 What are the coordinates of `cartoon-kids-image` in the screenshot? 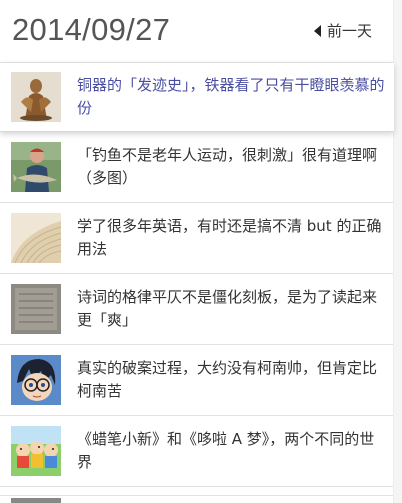 It's located at (36, 451).